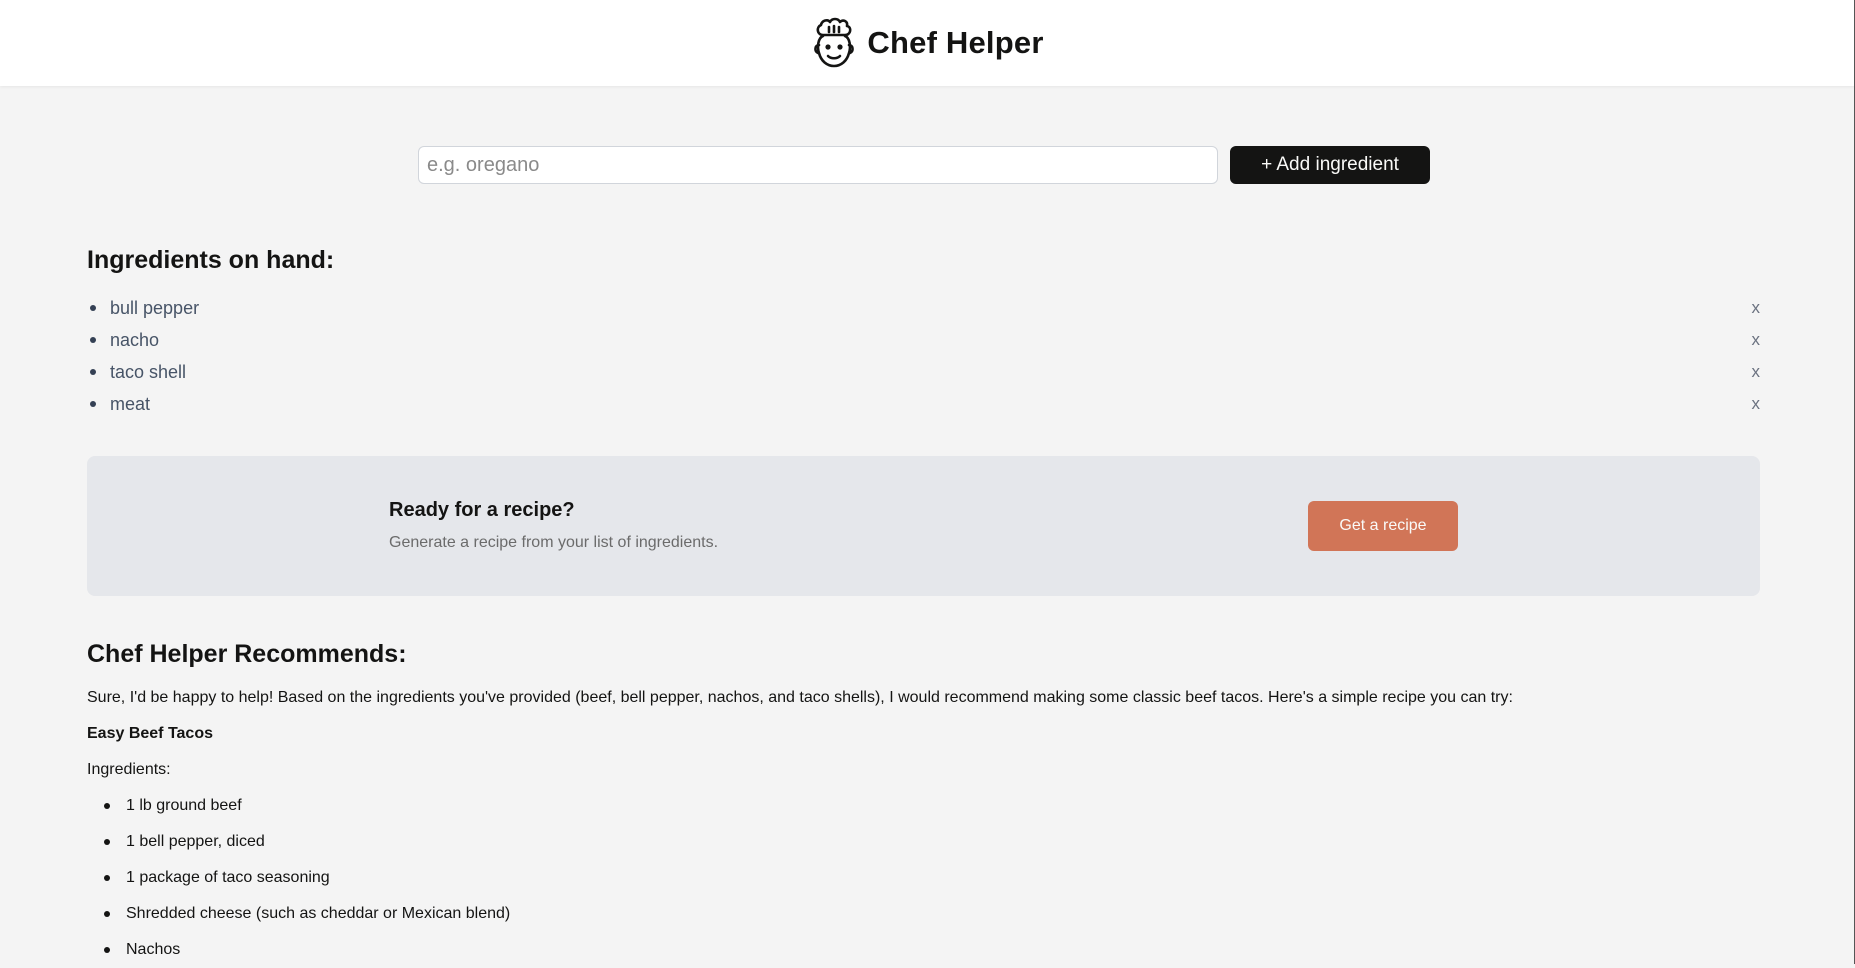 The image size is (1855, 968). Describe the element at coordinates (834, 42) in the screenshot. I see `chef-face-icon` at that location.